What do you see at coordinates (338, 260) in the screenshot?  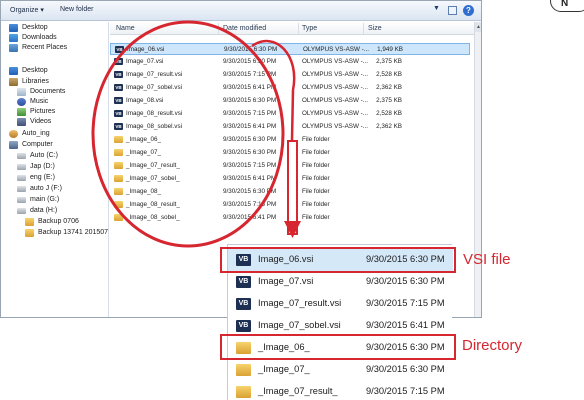 I see `vsi-file-highlight-box` at bounding box center [338, 260].